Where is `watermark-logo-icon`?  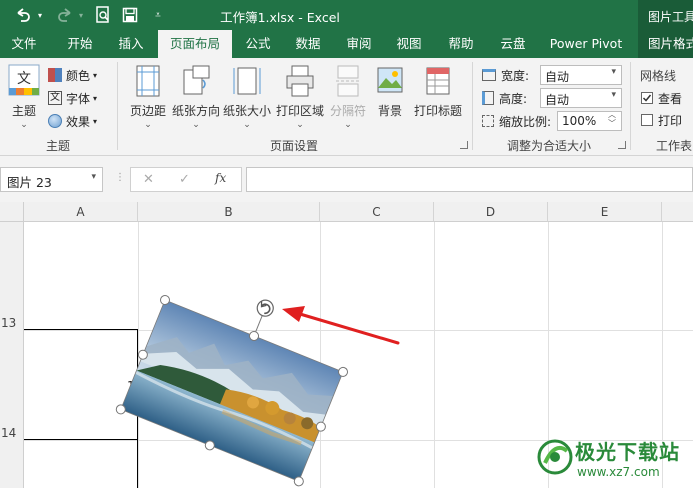 watermark-logo-icon is located at coordinates (555, 457).